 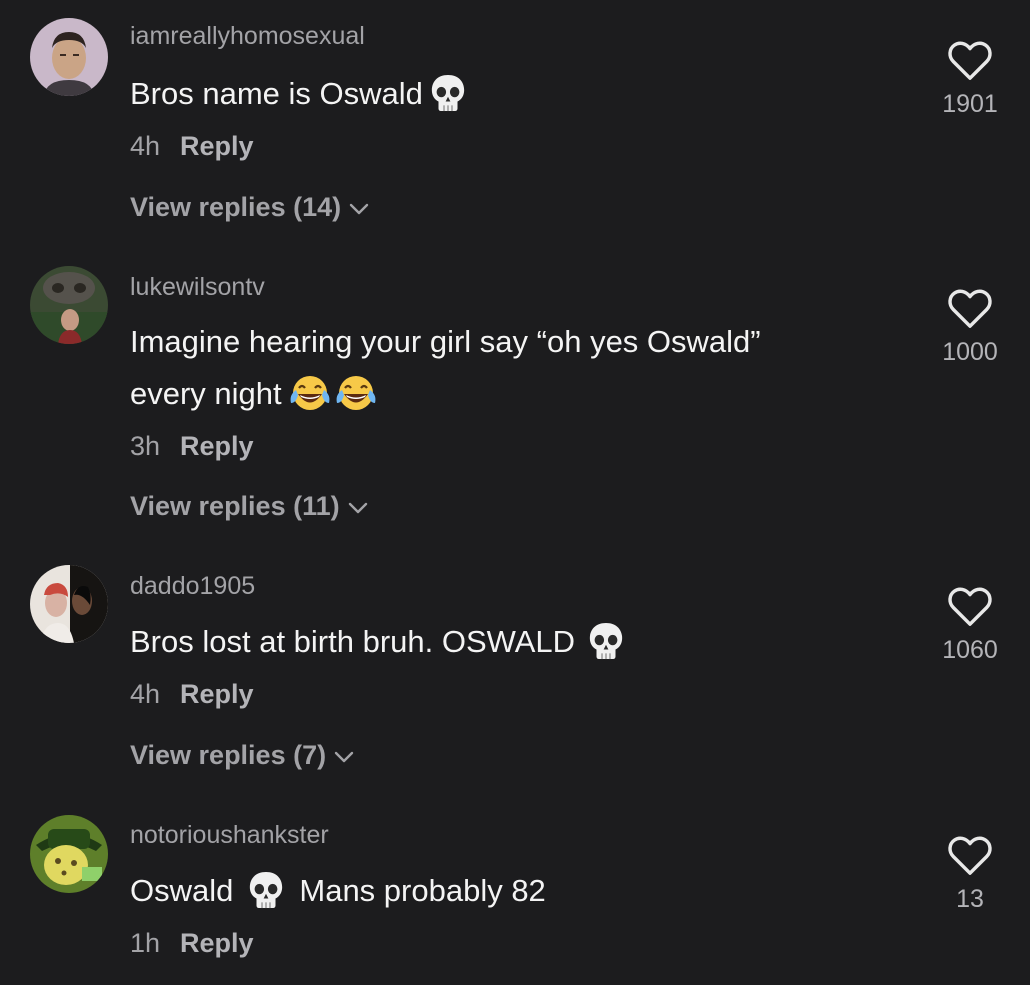 I want to click on comment-meta: 3h Reply, so click(x=192, y=446).